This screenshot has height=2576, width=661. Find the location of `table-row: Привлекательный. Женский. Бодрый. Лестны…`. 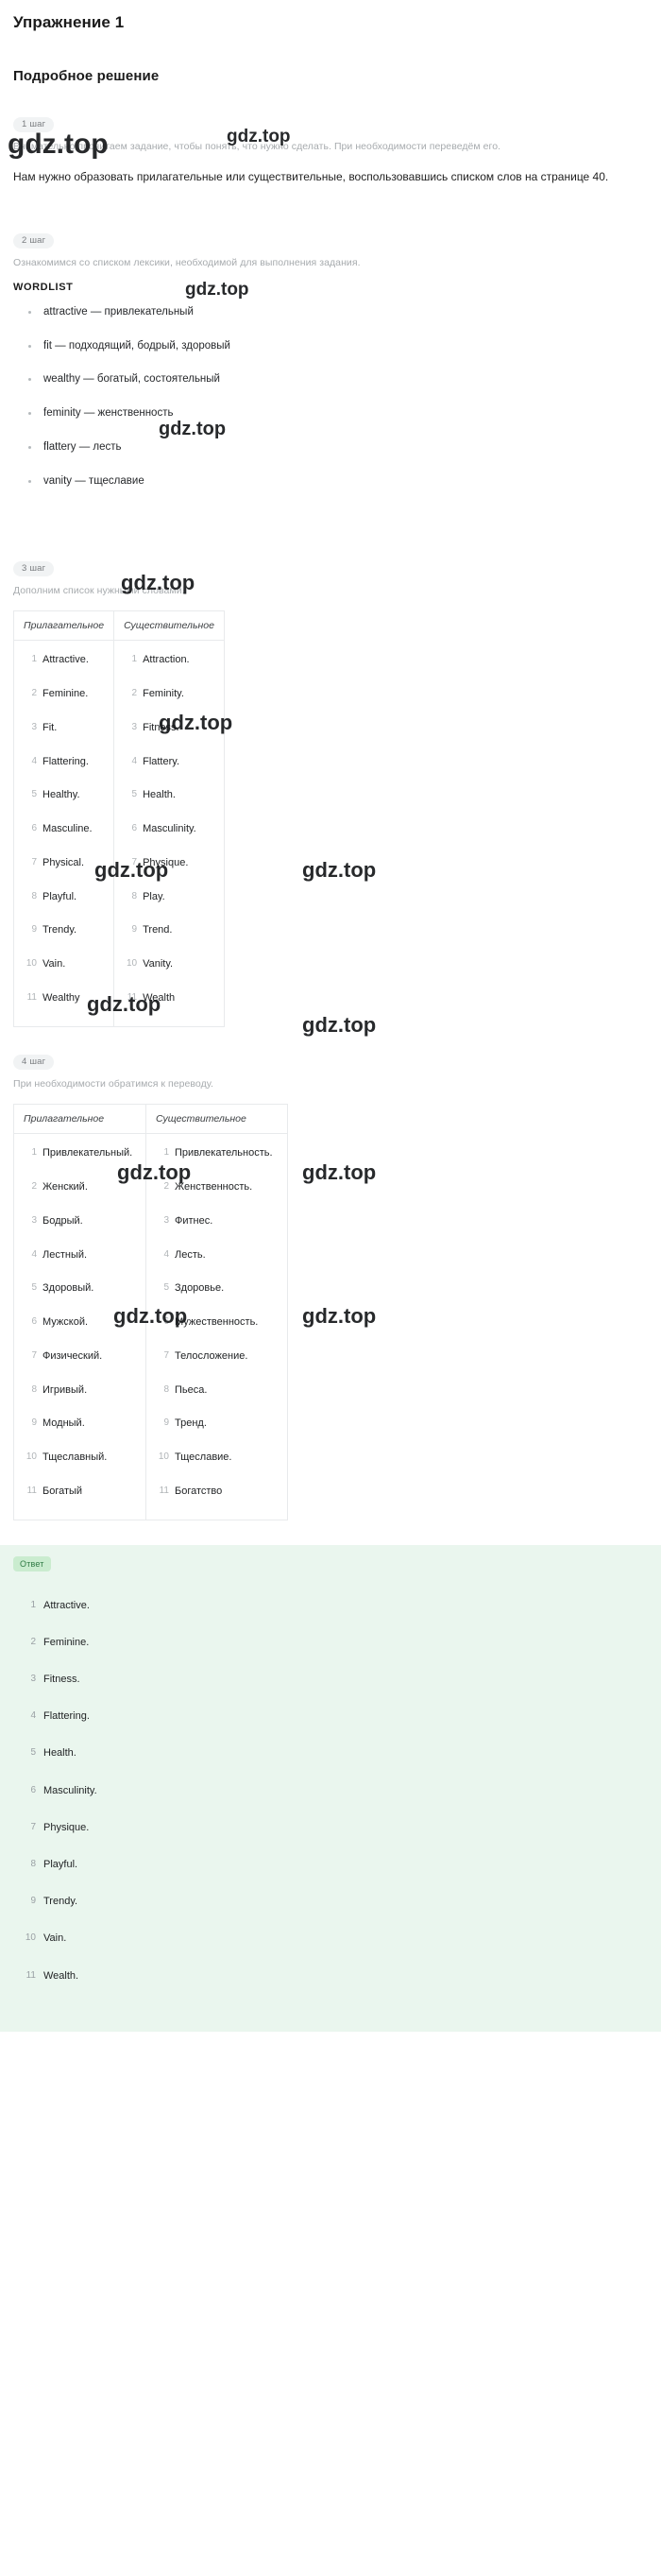

table-row: Привлекательный. Женский. Бодрый. Лестны… is located at coordinates (150, 1326).